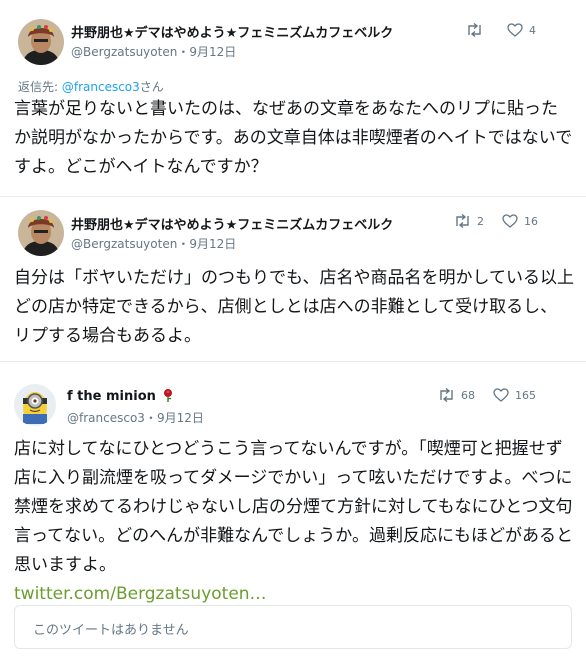 The height and width of the screenshot is (663, 586). What do you see at coordinates (293, 627) in the screenshot?
I see `quoted-tweet-unavailable: このツイートはありません` at bounding box center [293, 627].